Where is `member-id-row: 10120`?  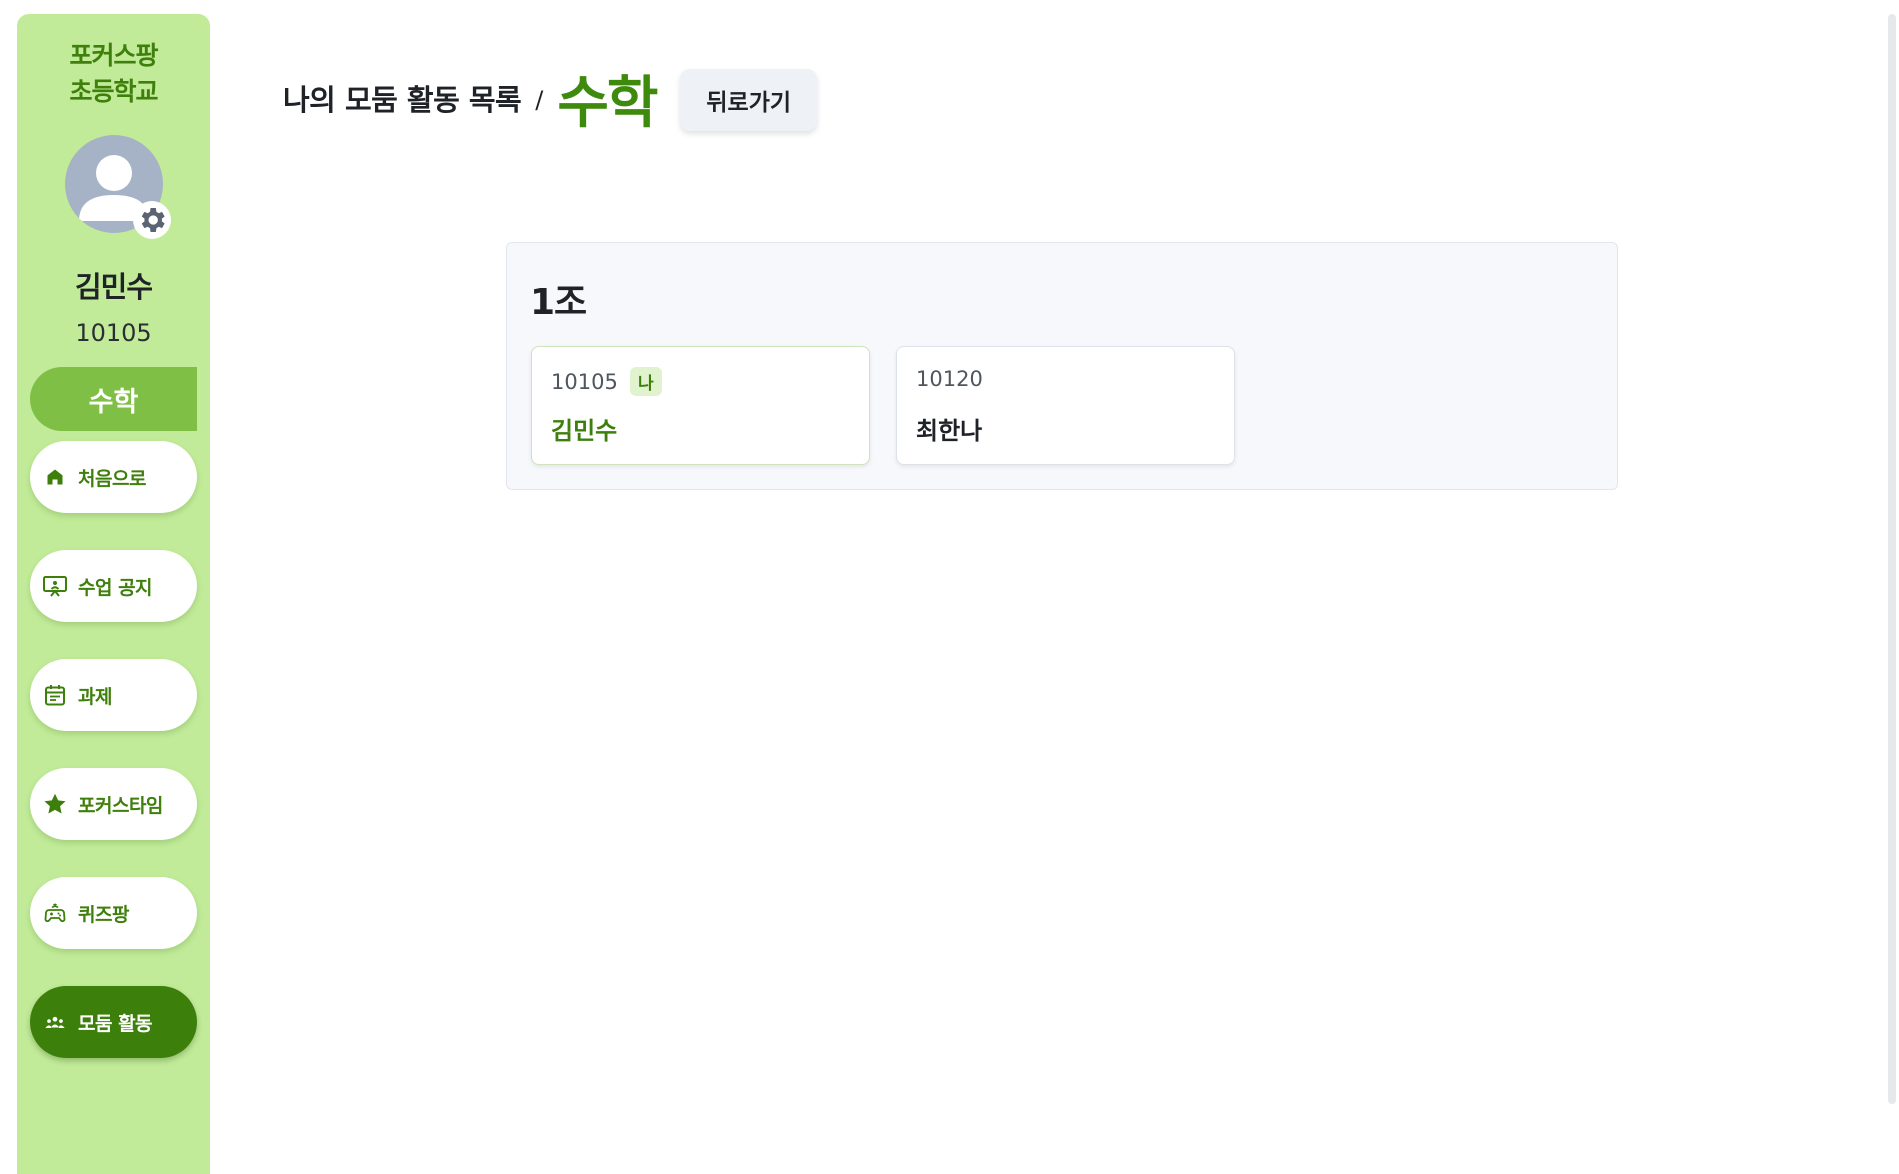 member-id-row: 10120 is located at coordinates (949, 379).